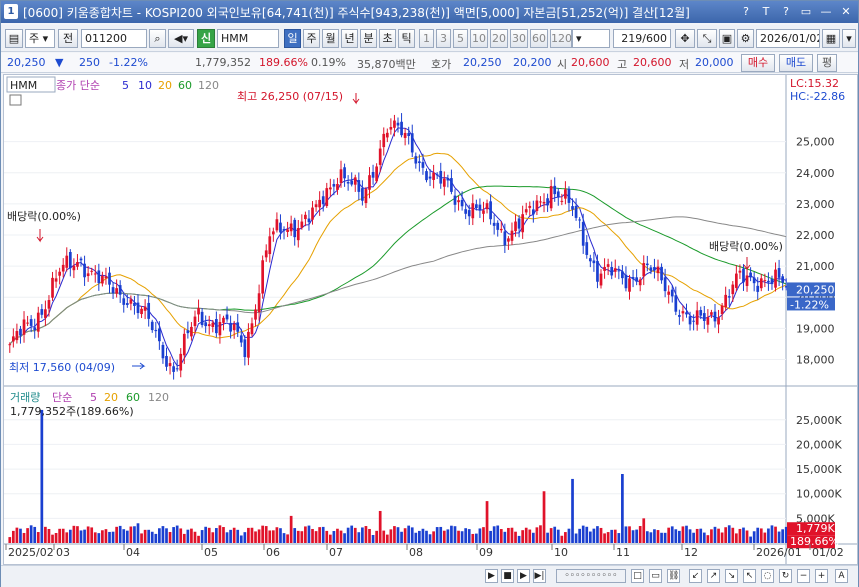 This screenshot has height=587, width=859. What do you see at coordinates (349, 38) in the screenshot?
I see `period-button-3: 년` at bounding box center [349, 38].